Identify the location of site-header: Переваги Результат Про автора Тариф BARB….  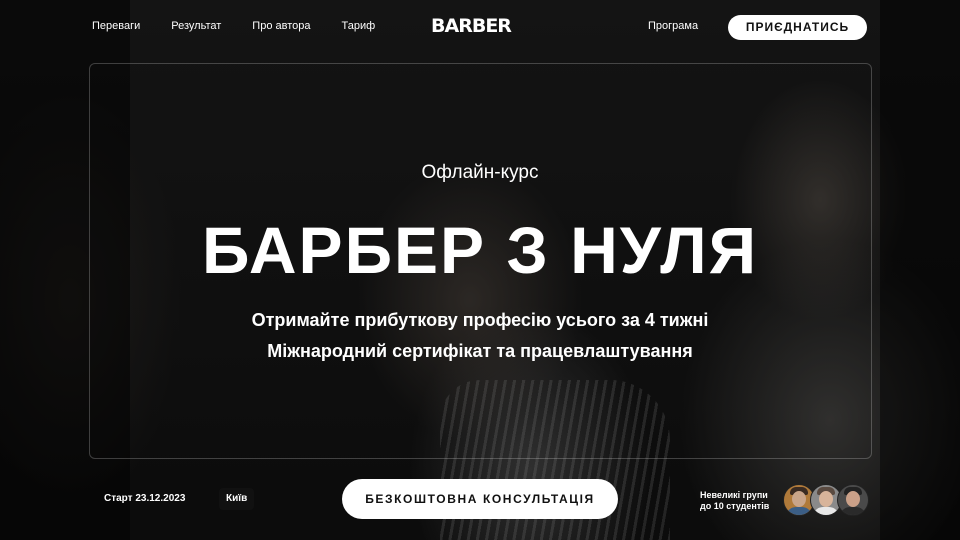
(480, 28).